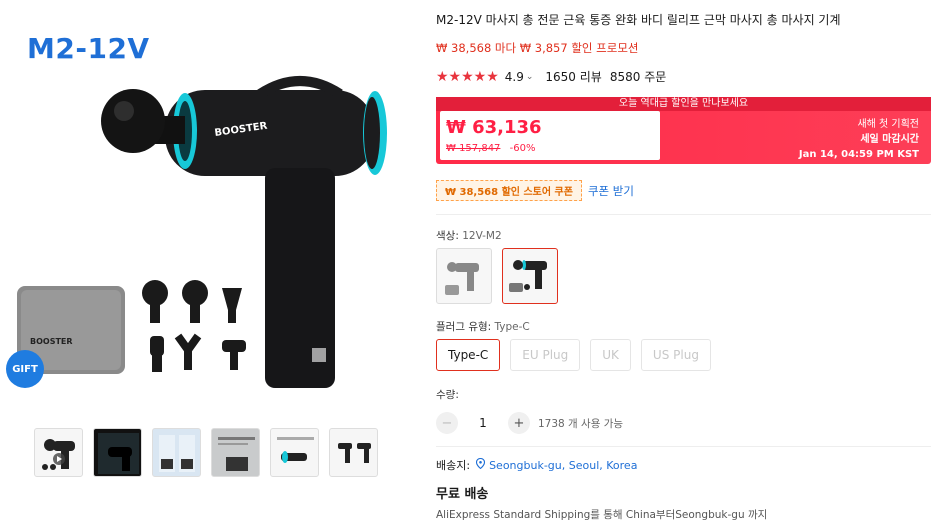 Image resolution: width=951 pixels, height=527 pixels. Describe the element at coordinates (447, 395) in the screenshot. I see `quantity-label: 수량:` at that location.